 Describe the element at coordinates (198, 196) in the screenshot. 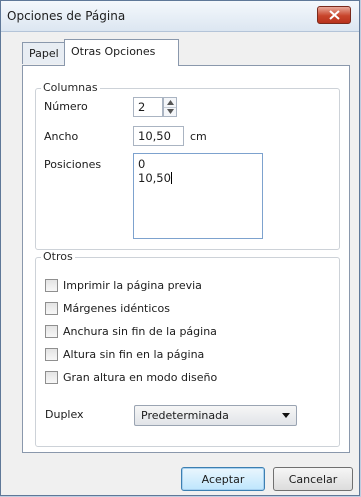

I see `posiciones-textarea: 0 10,50` at that location.